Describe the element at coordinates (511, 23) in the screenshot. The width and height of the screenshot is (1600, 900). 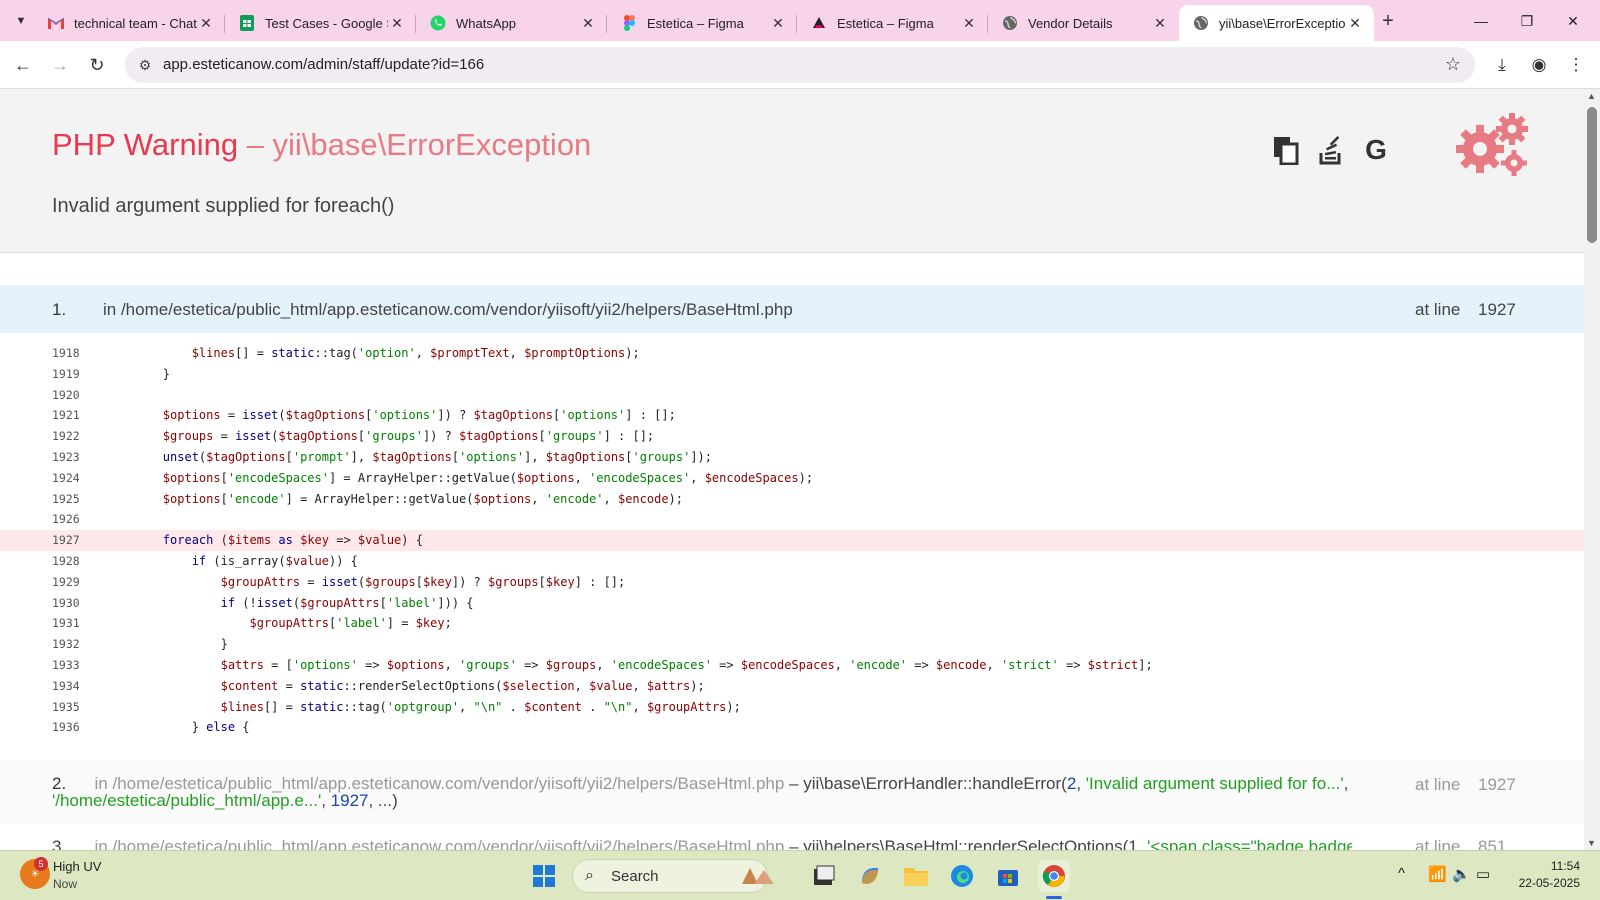
I see `tab-3: WhatsApp ✕` at that location.